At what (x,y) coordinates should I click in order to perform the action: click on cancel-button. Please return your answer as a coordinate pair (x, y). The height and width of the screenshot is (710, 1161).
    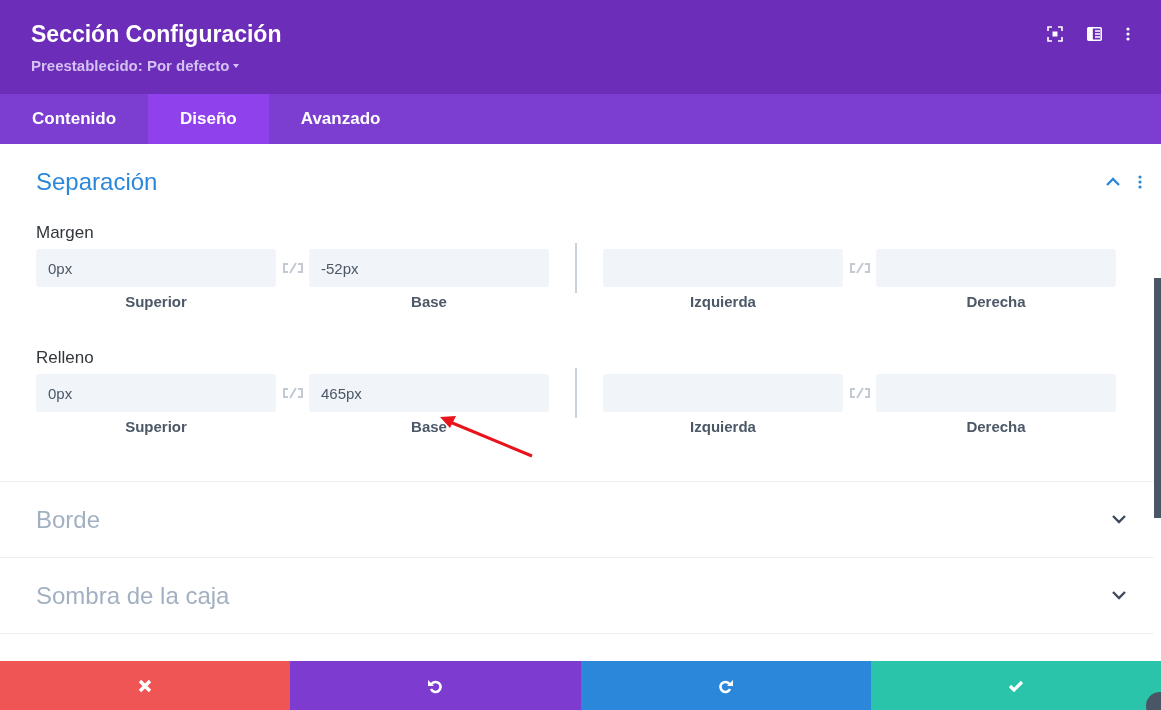
    Looking at the image, I should click on (145, 685).